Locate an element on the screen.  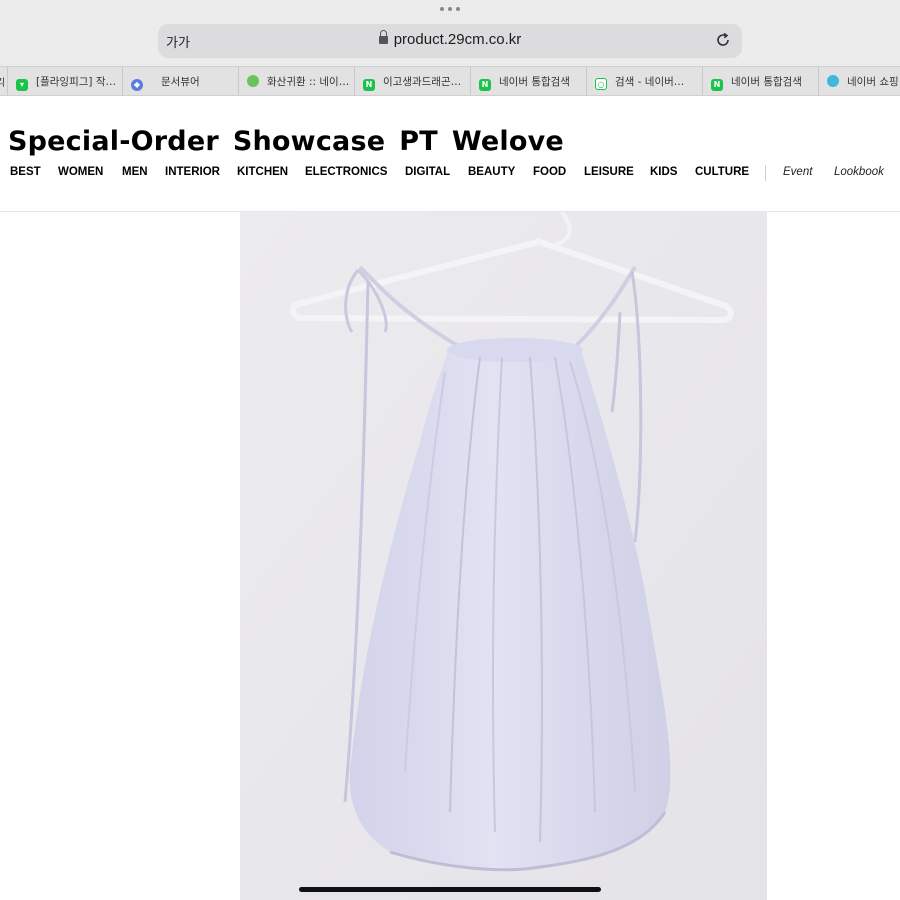
brand-menu: Special-Order Showcase PT Welove is located at coordinates (293, 141).